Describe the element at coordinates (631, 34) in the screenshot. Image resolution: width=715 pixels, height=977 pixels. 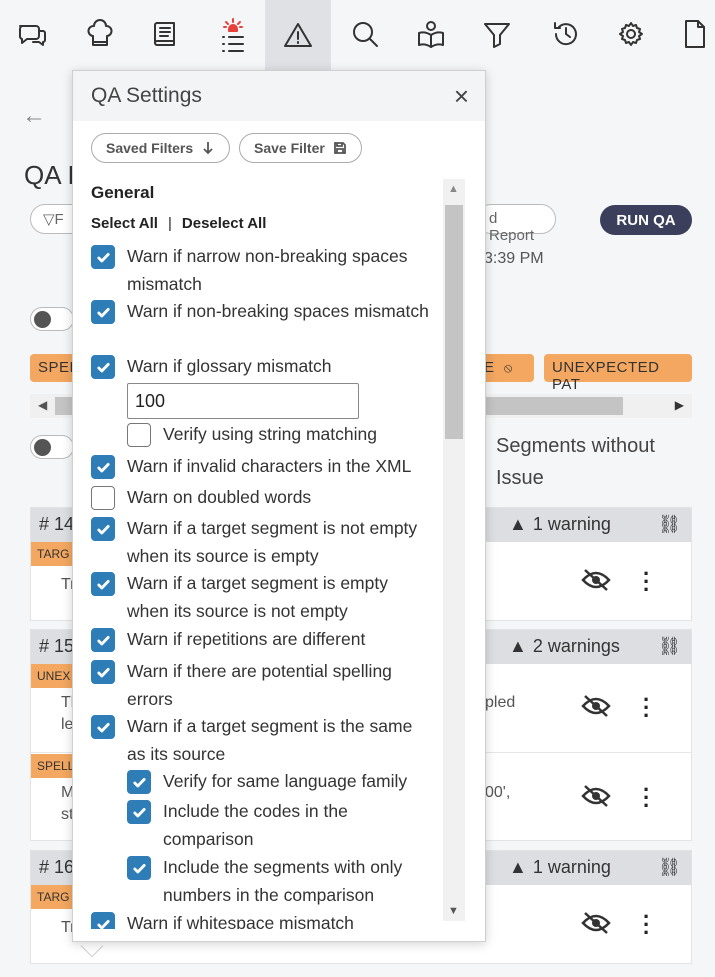
I see `gear-icon` at that location.